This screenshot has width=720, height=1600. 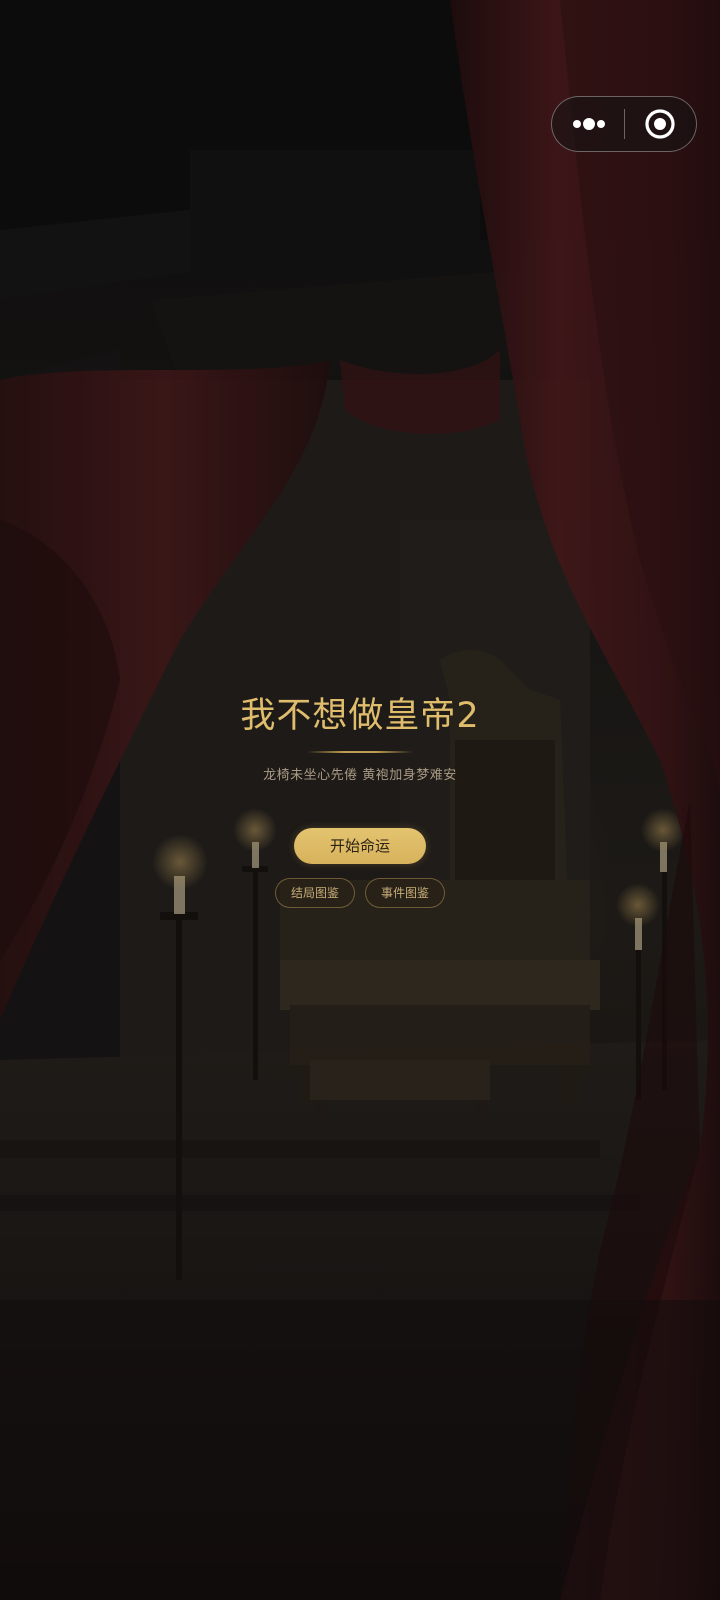 I want to click on title-block: 我不想做皇帝2 龙椅未坐心先倦 黄袍加身梦难安, so click(x=360, y=739).